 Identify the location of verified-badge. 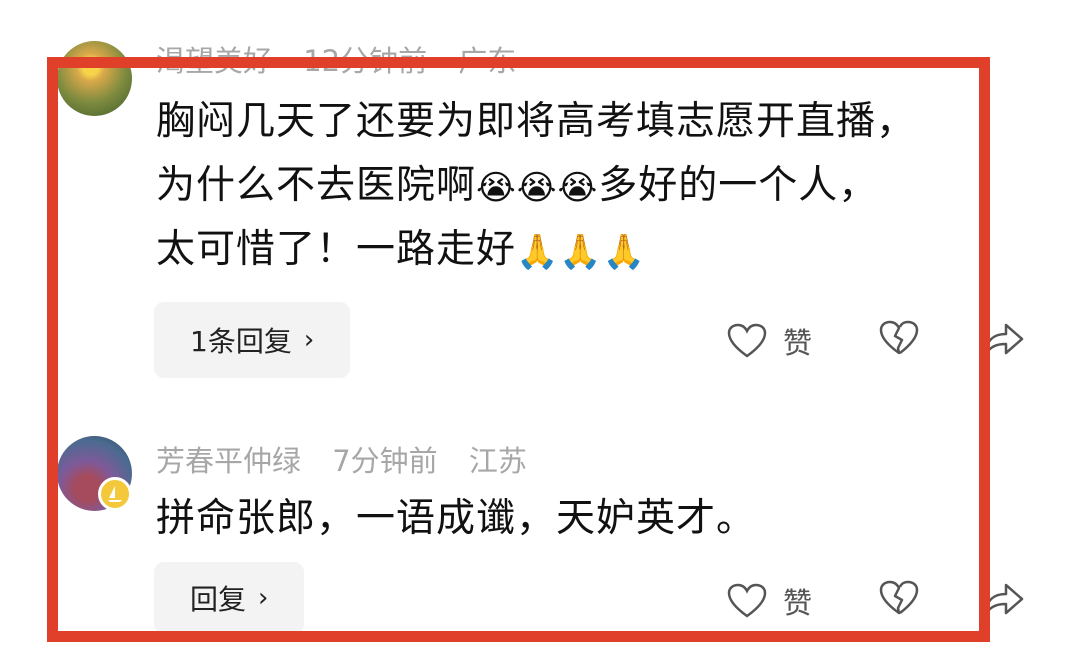
(115, 494).